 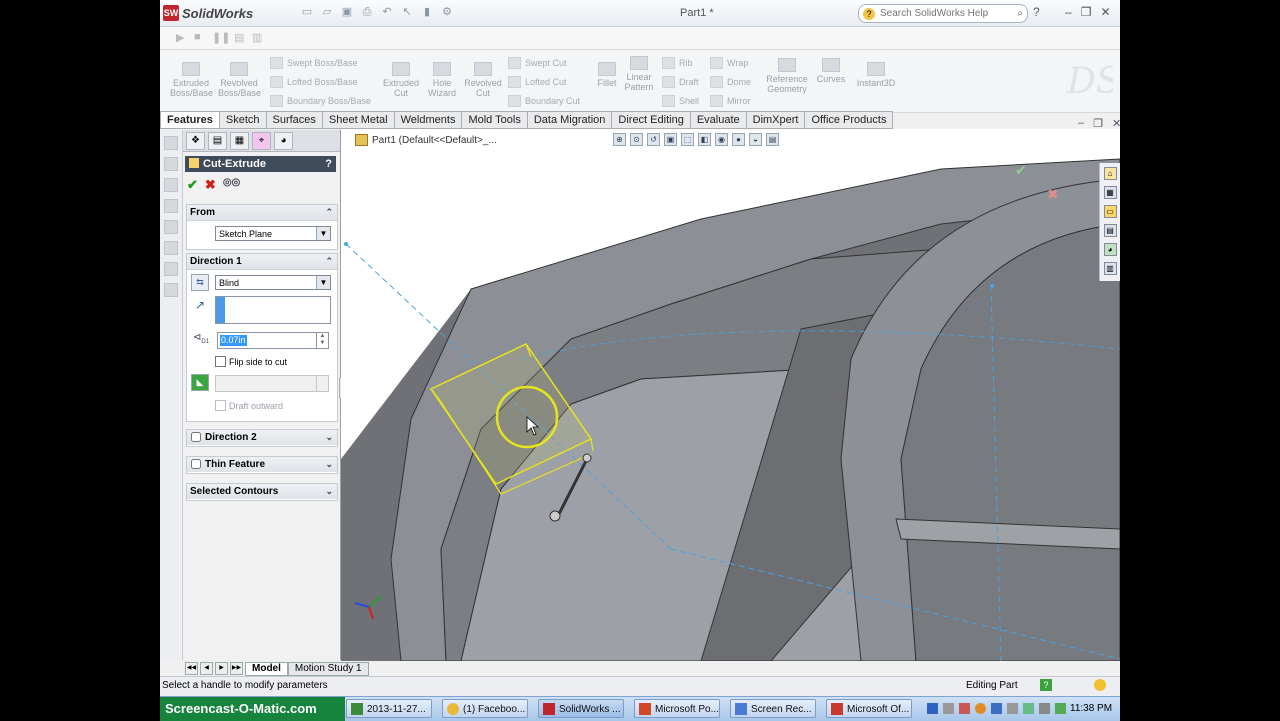 I want to click on power-icon, so click(x=1044, y=708).